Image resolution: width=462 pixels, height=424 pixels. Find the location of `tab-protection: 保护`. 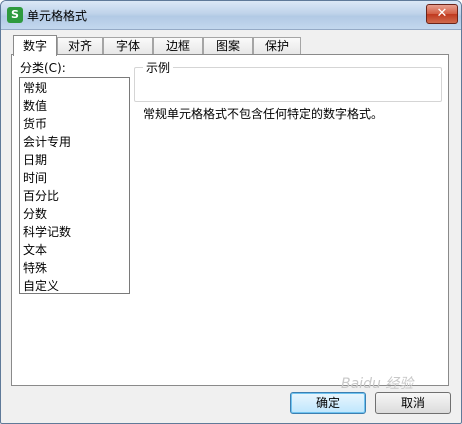

tab-protection: 保护 is located at coordinates (277, 46).